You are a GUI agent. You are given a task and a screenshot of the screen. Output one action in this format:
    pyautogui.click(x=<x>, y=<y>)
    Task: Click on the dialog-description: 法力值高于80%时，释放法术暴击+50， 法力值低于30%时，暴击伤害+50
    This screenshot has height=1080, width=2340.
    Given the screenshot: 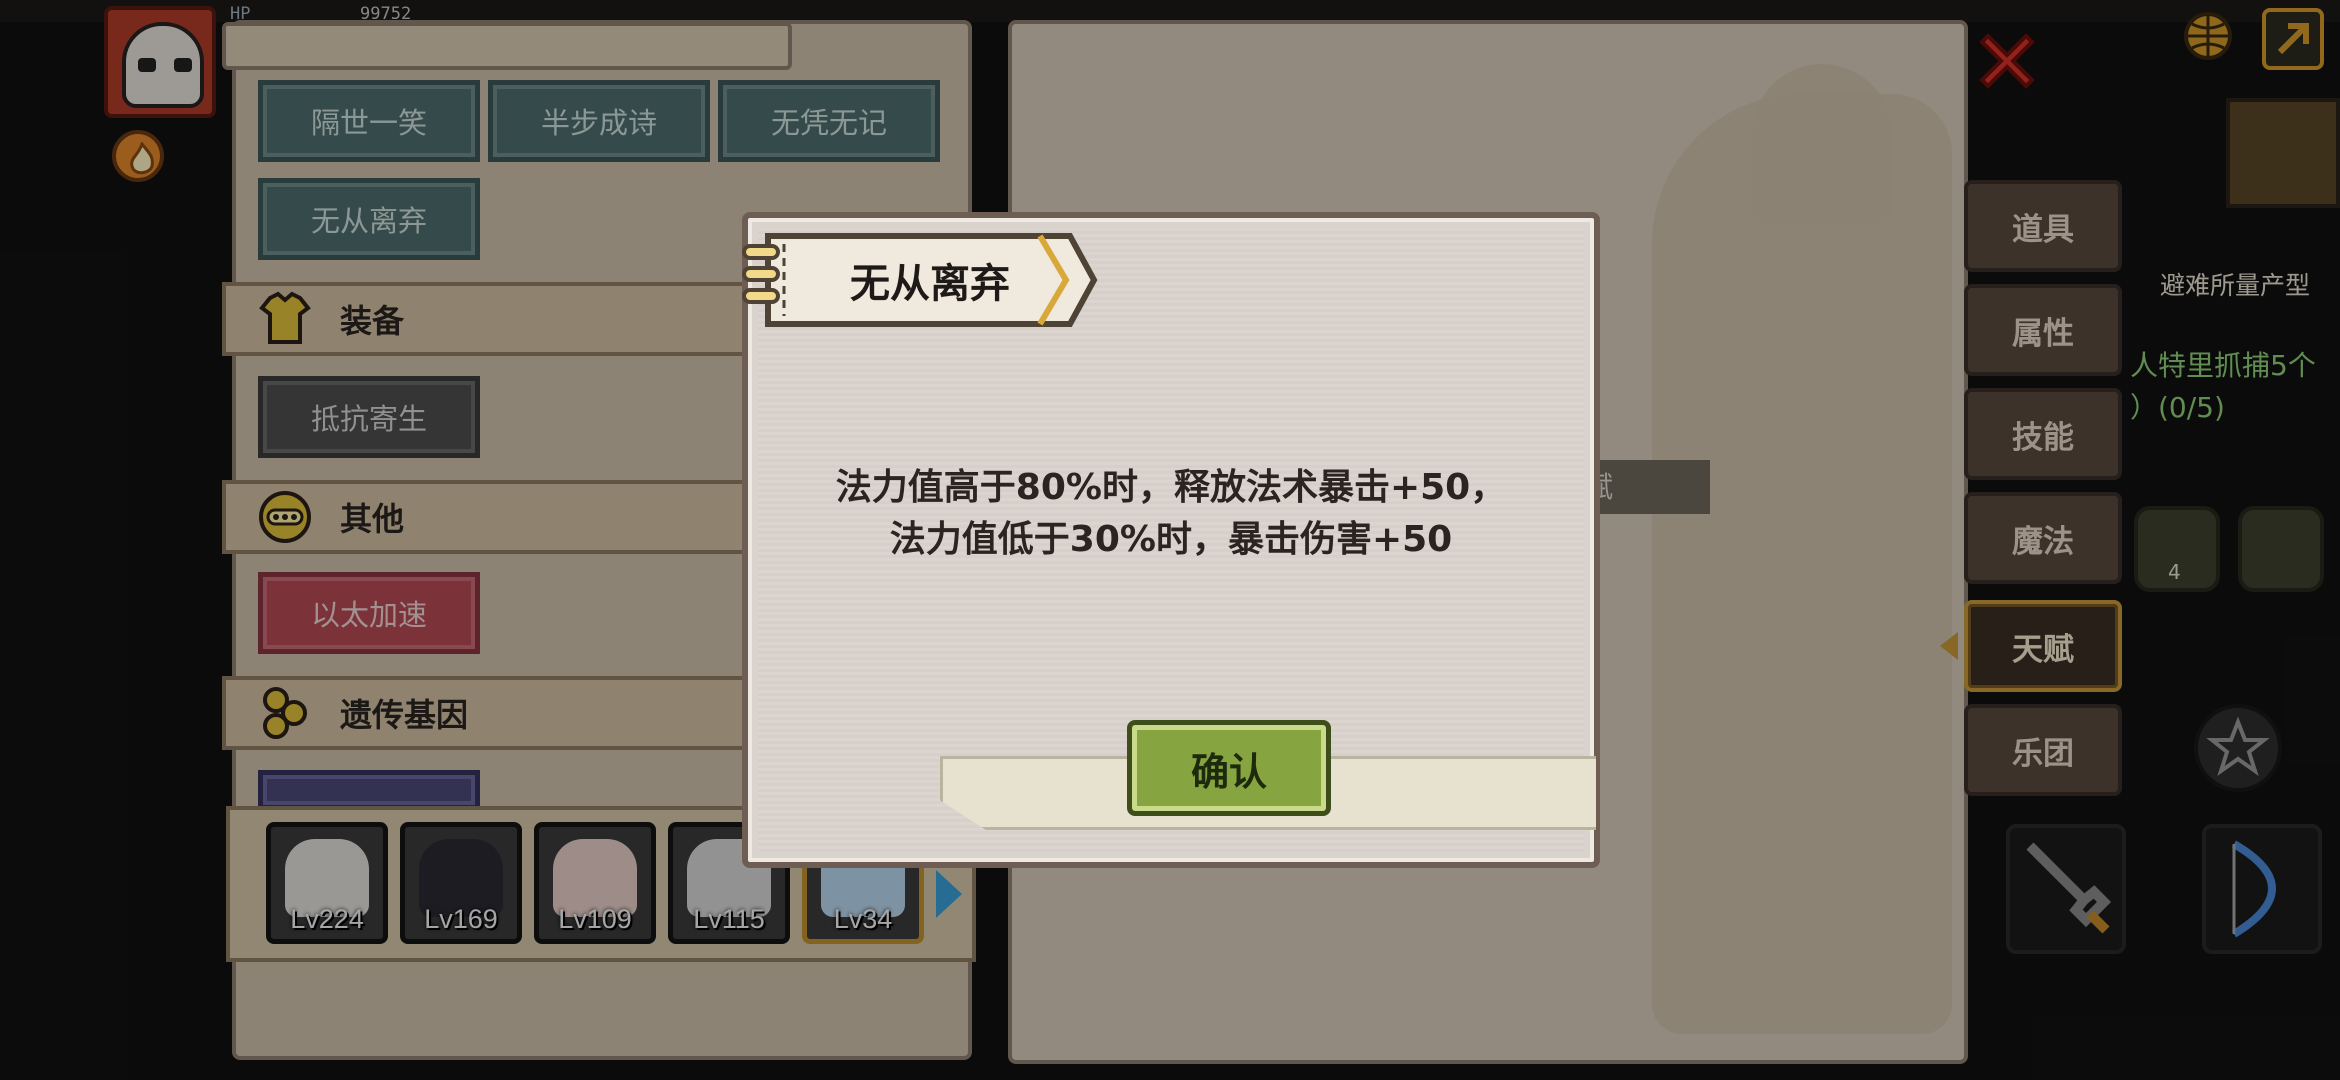 What is the action you would take?
    pyautogui.click(x=1171, y=514)
    